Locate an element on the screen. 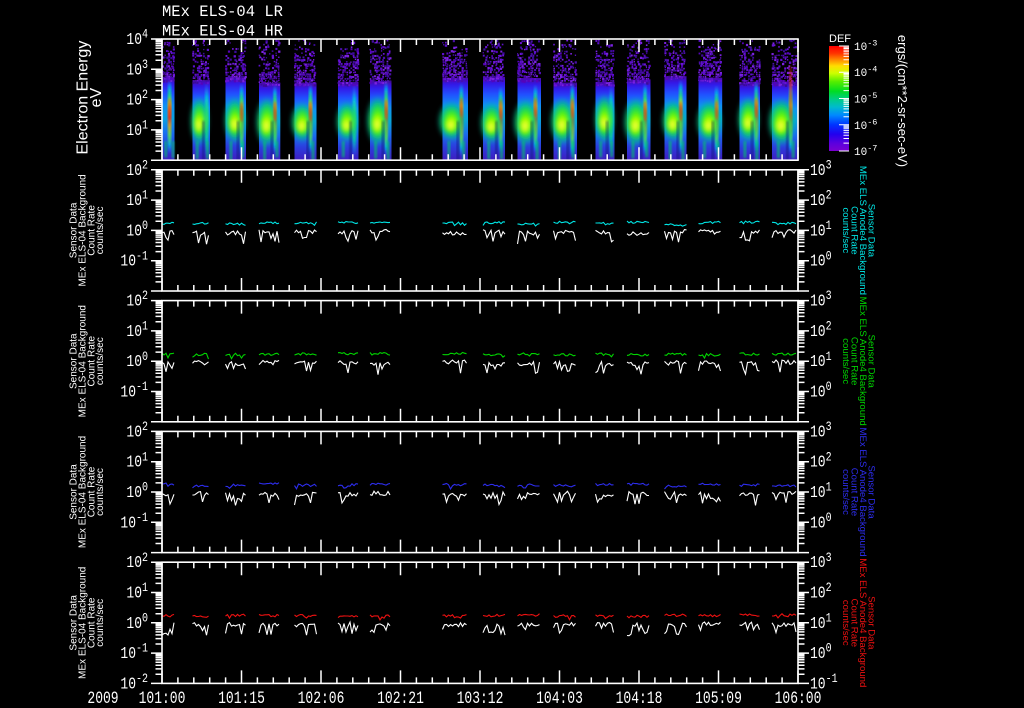  svg-text: 106:00 is located at coordinates (798, 698).